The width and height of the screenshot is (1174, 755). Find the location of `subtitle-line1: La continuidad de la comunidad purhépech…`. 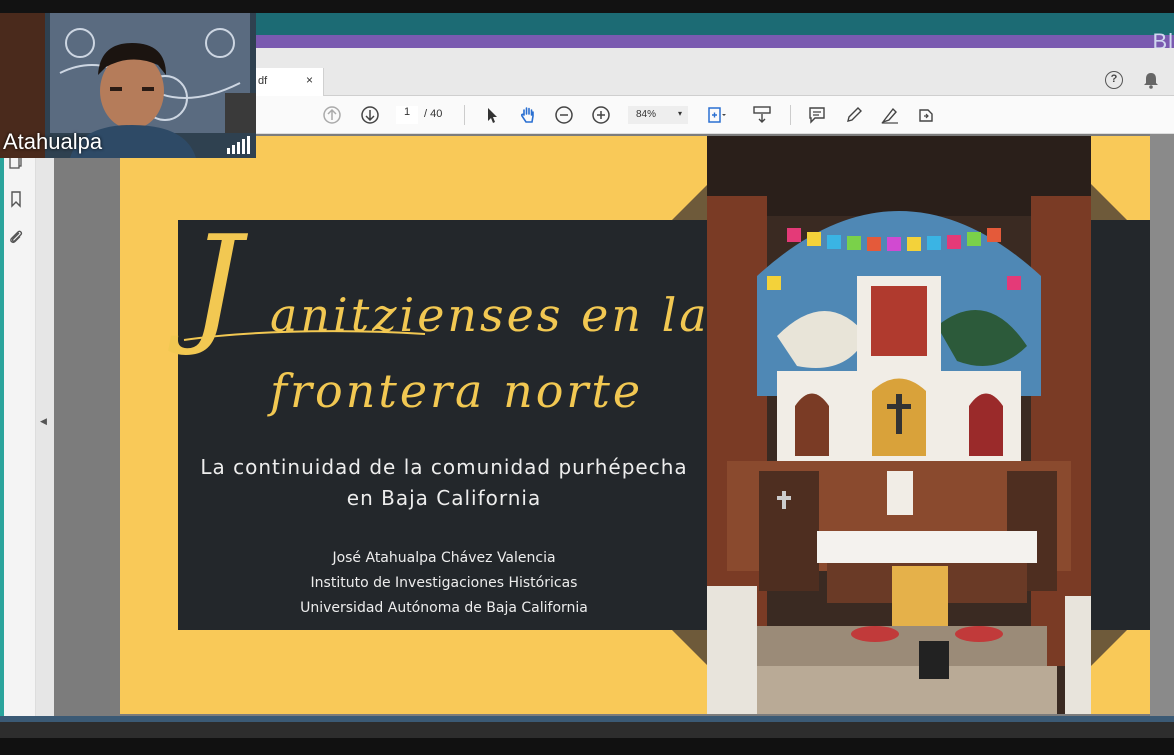

subtitle-line1: La continuidad de la comunidad purhépech… is located at coordinates (444, 467).